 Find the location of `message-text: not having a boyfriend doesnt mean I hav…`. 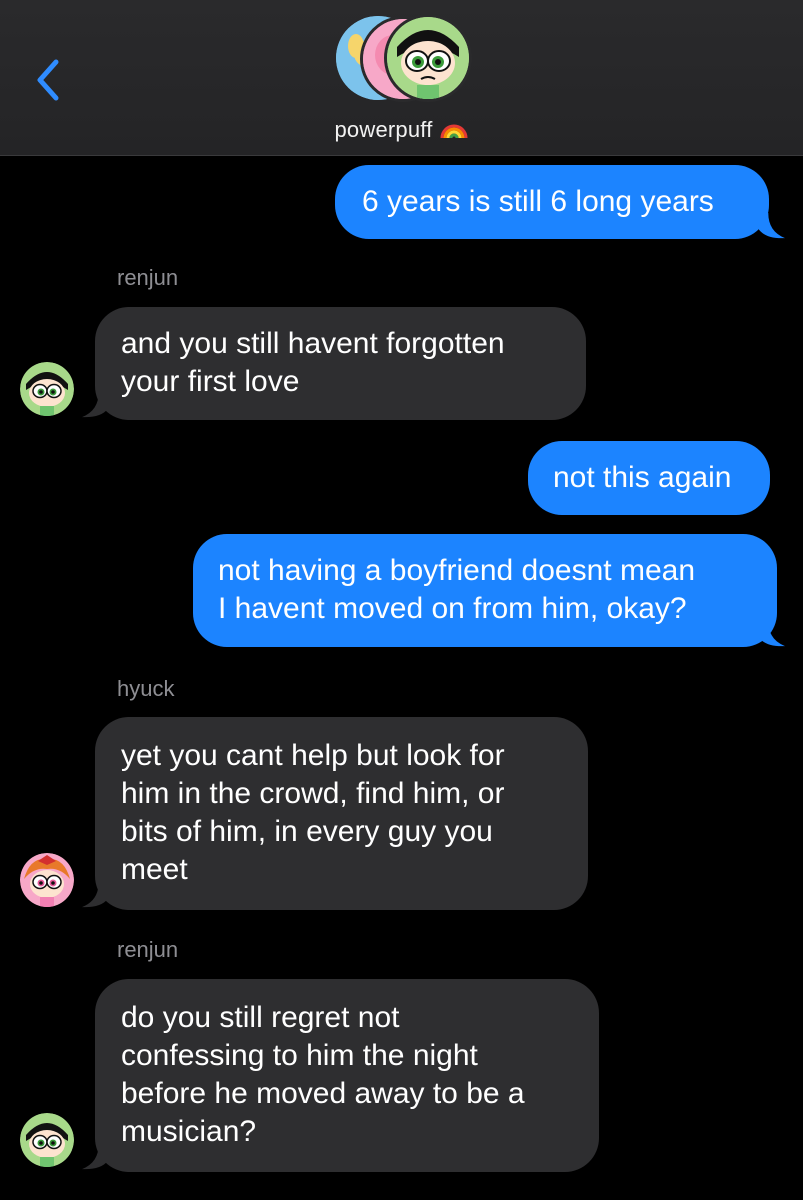

message-text: not having a boyfriend doesnt mean I hav… is located at coordinates (456, 589).